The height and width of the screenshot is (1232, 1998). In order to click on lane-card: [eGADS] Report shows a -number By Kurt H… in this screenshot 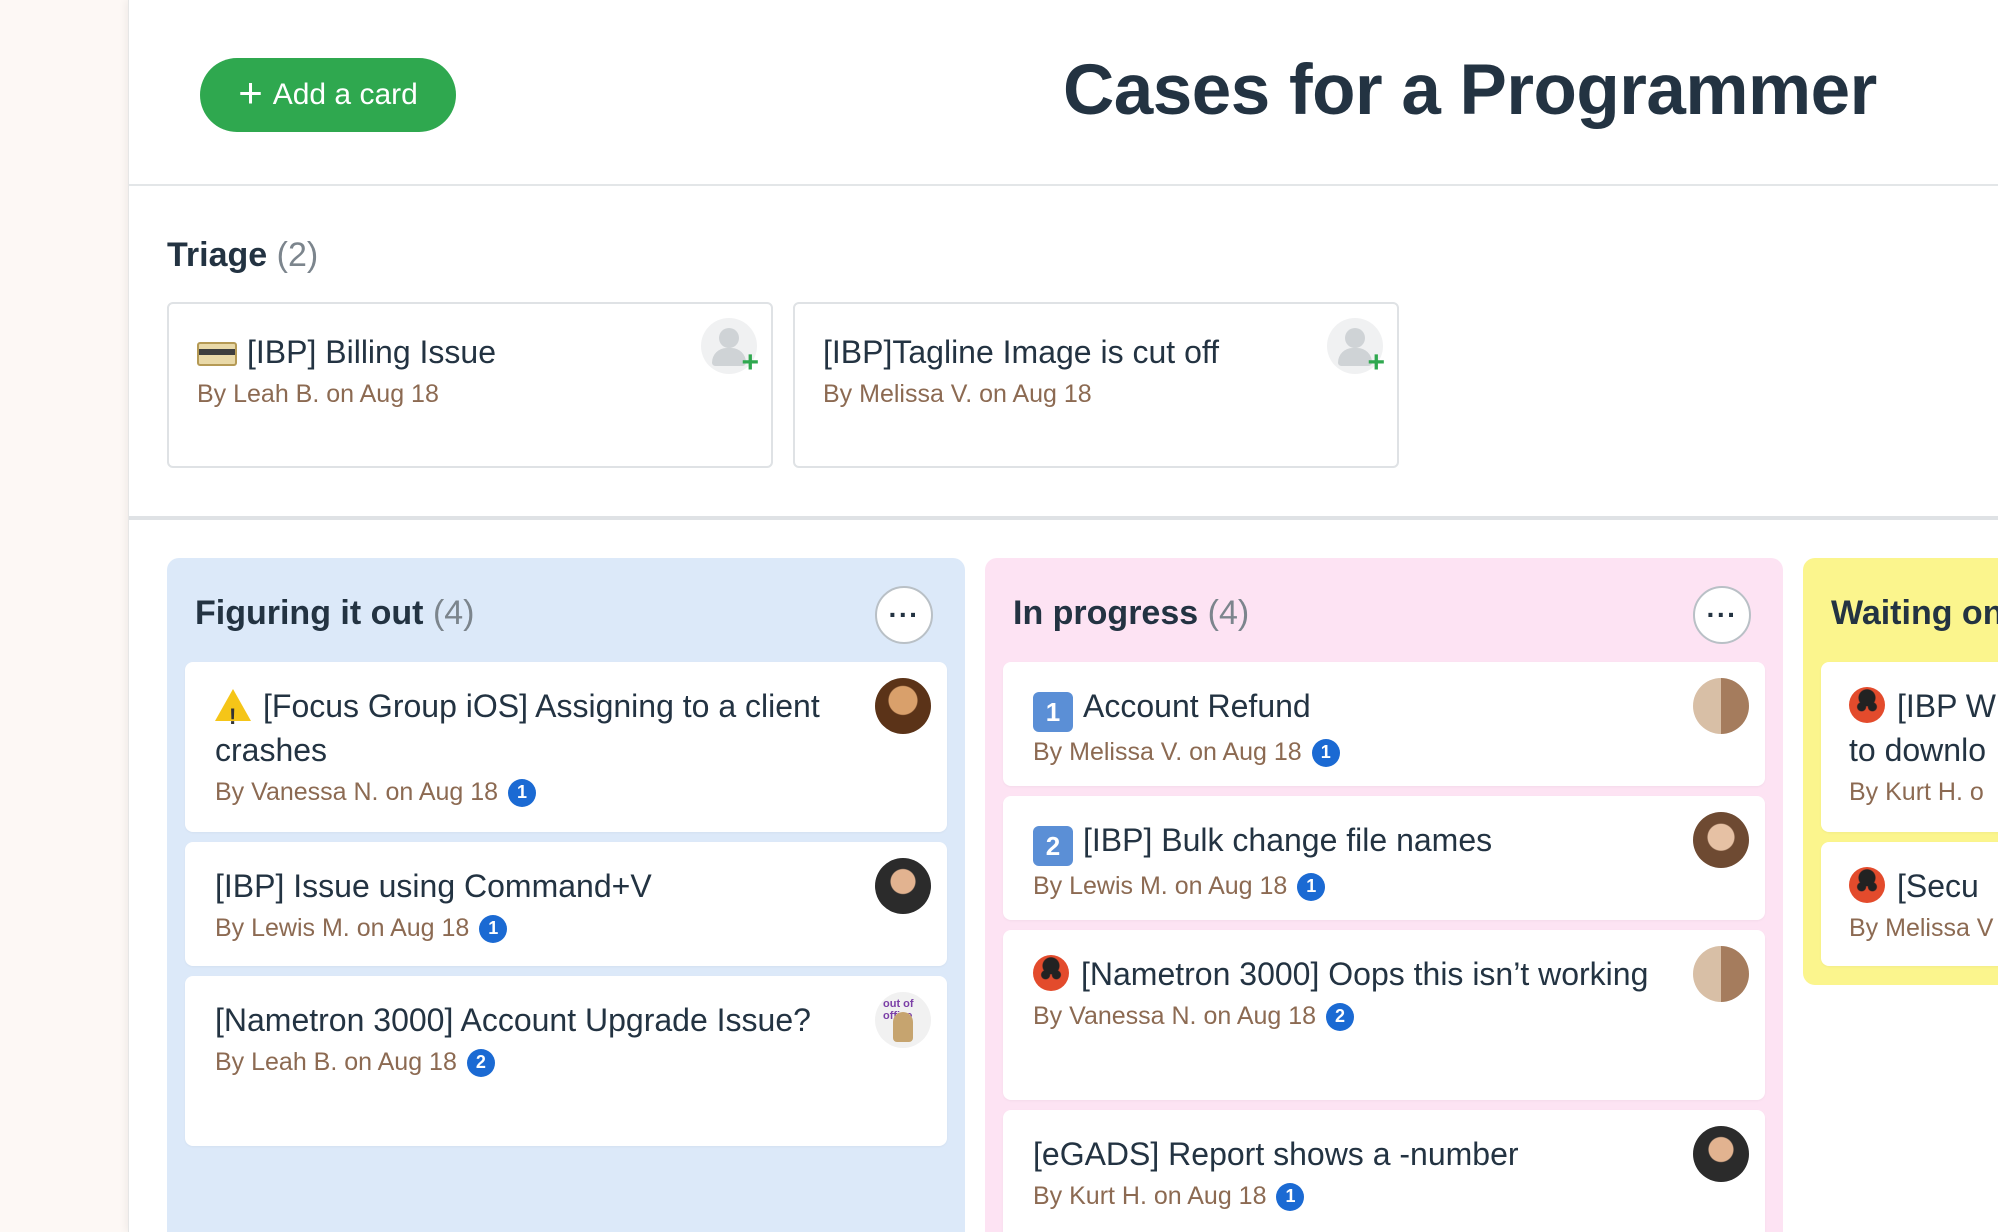, I will do `click(1384, 1171)`.